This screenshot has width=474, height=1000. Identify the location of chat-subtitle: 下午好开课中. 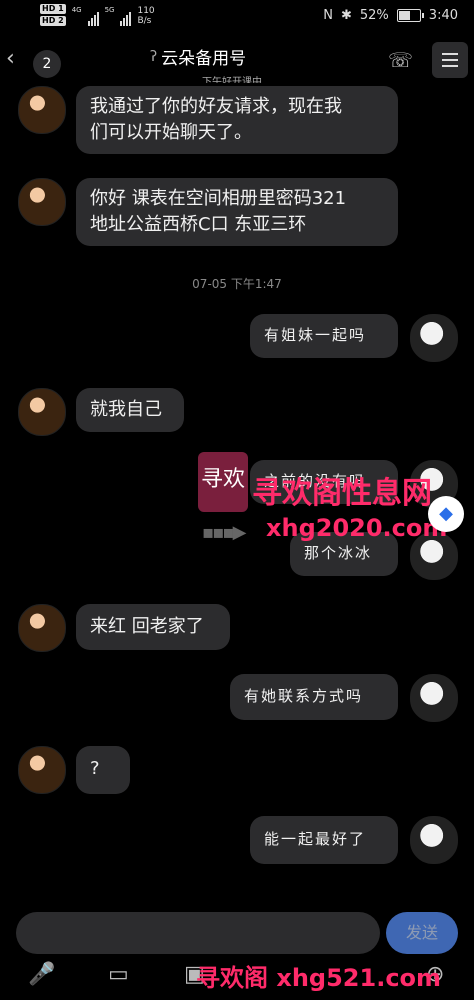
(232, 80).